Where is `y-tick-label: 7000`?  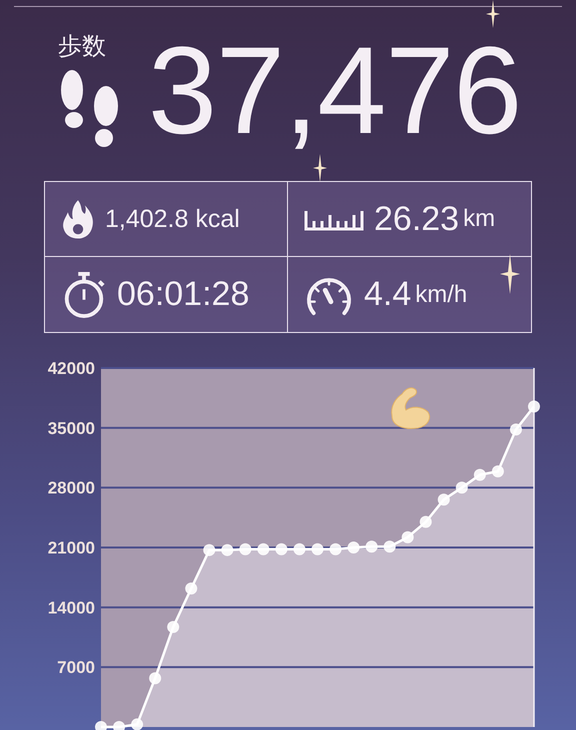
y-tick-label: 7000 is located at coordinates (76, 668).